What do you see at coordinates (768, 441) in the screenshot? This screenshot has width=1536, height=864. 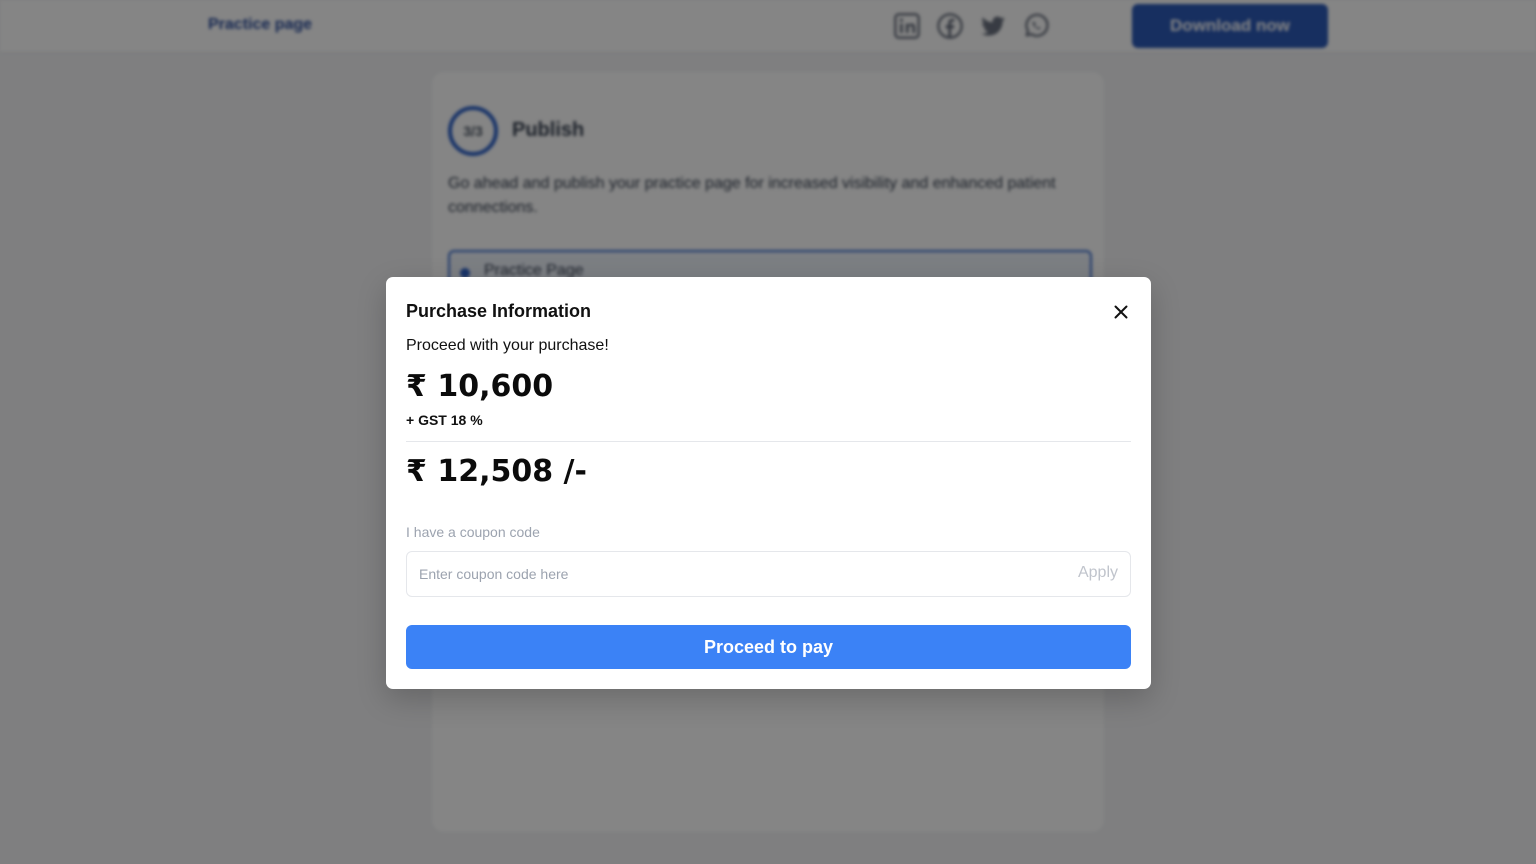 I see `divider` at bounding box center [768, 441].